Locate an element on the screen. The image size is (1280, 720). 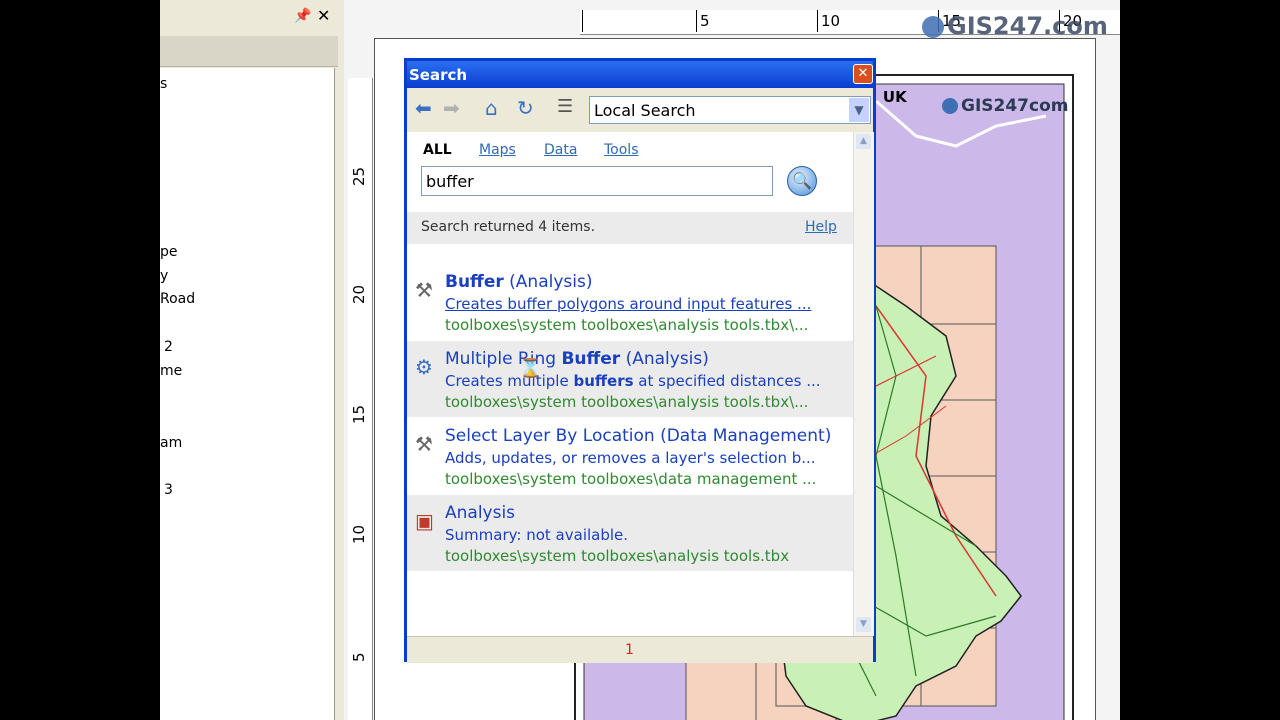
pin-icon: 📌 is located at coordinates (302, 16).